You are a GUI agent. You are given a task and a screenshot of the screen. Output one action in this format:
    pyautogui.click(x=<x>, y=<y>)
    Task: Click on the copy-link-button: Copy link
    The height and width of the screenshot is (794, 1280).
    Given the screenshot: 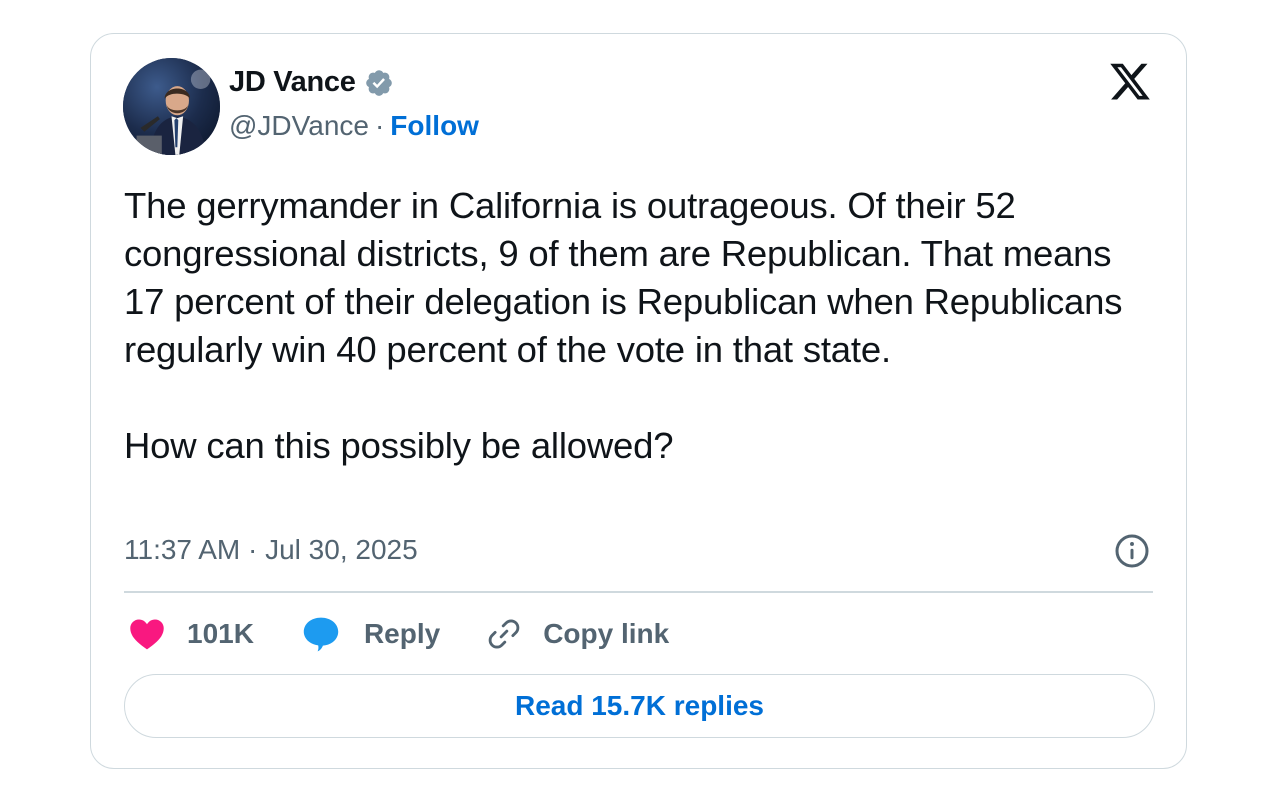 What is the action you would take?
    pyautogui.click(x=577, y=634)
    